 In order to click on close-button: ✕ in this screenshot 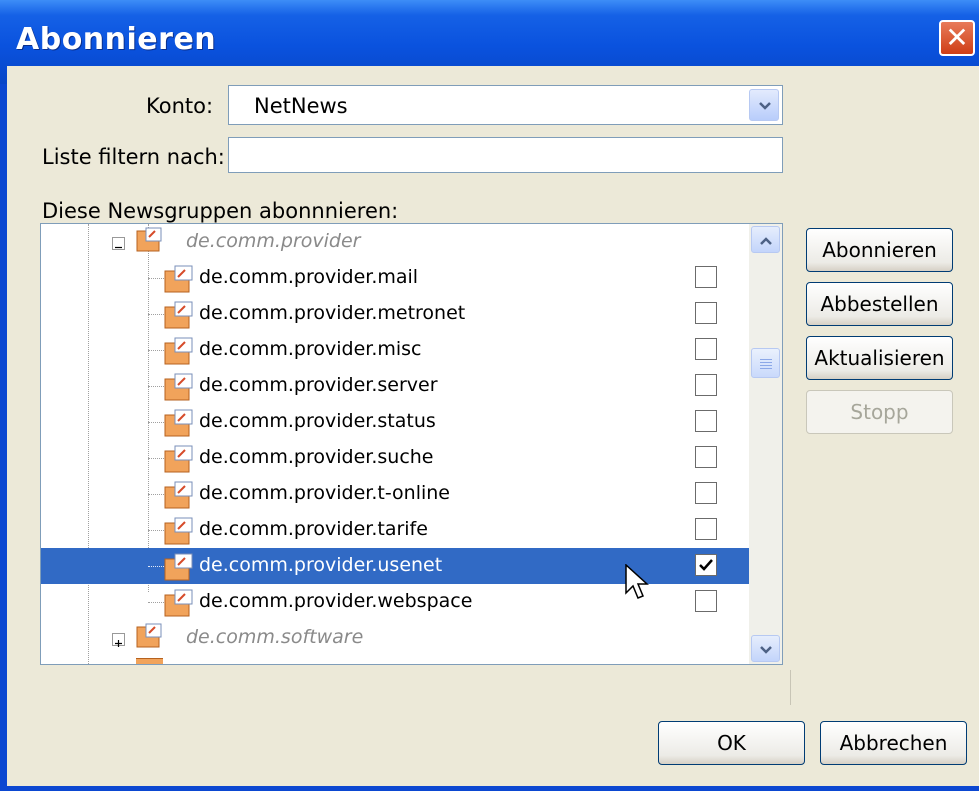, I will do `click(957, 38)`.